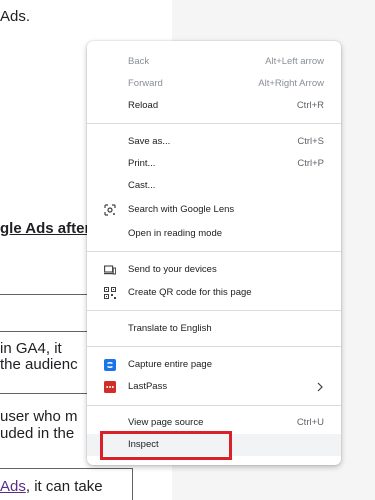 The image size is (375, 500). I want to click on doc-link-line: Ads, it can take, so click(51, 486).